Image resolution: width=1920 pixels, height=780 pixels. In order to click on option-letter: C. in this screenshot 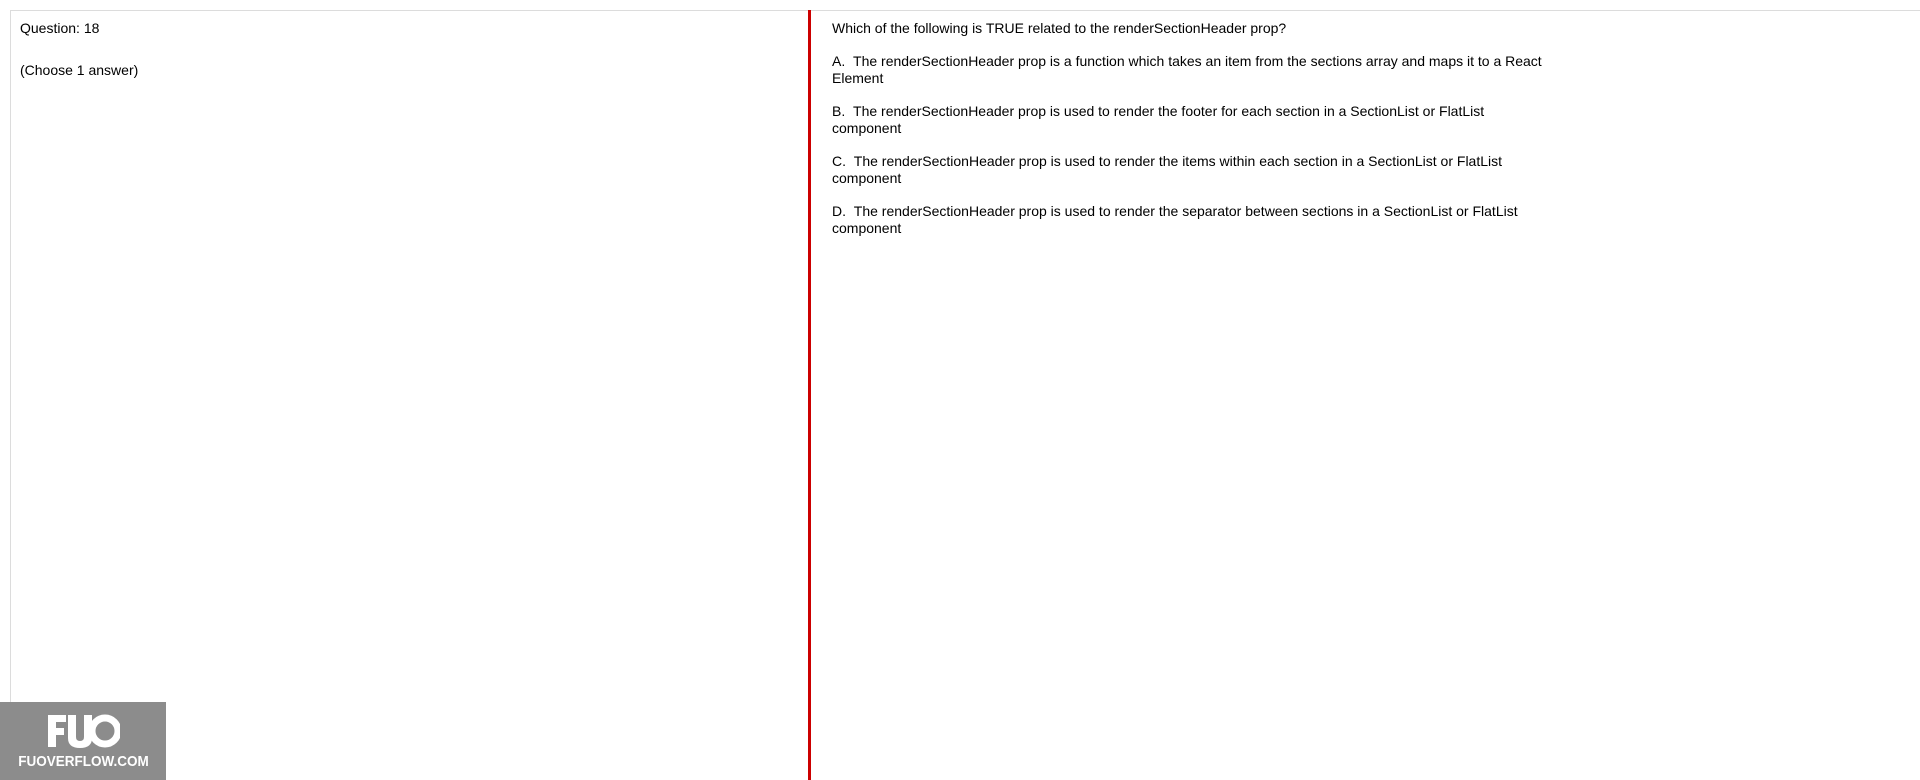, I will do `click(839, 161)`.